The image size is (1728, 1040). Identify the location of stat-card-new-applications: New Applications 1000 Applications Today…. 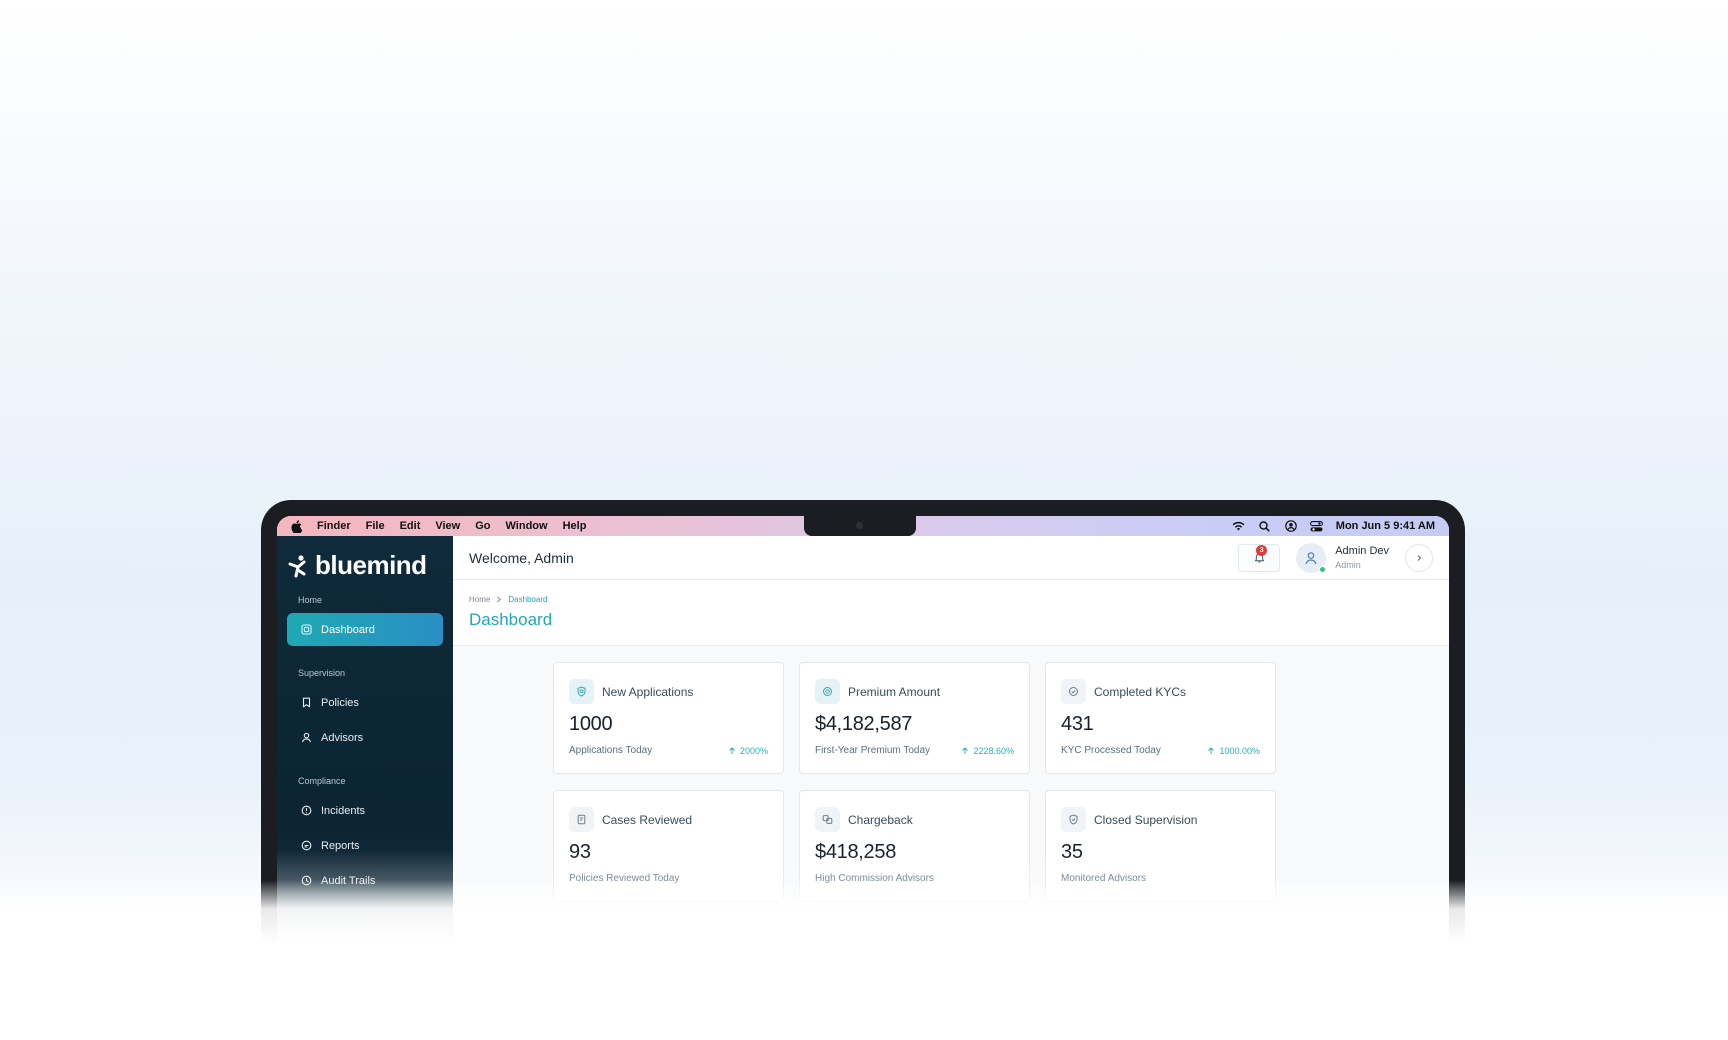
(668, 718).